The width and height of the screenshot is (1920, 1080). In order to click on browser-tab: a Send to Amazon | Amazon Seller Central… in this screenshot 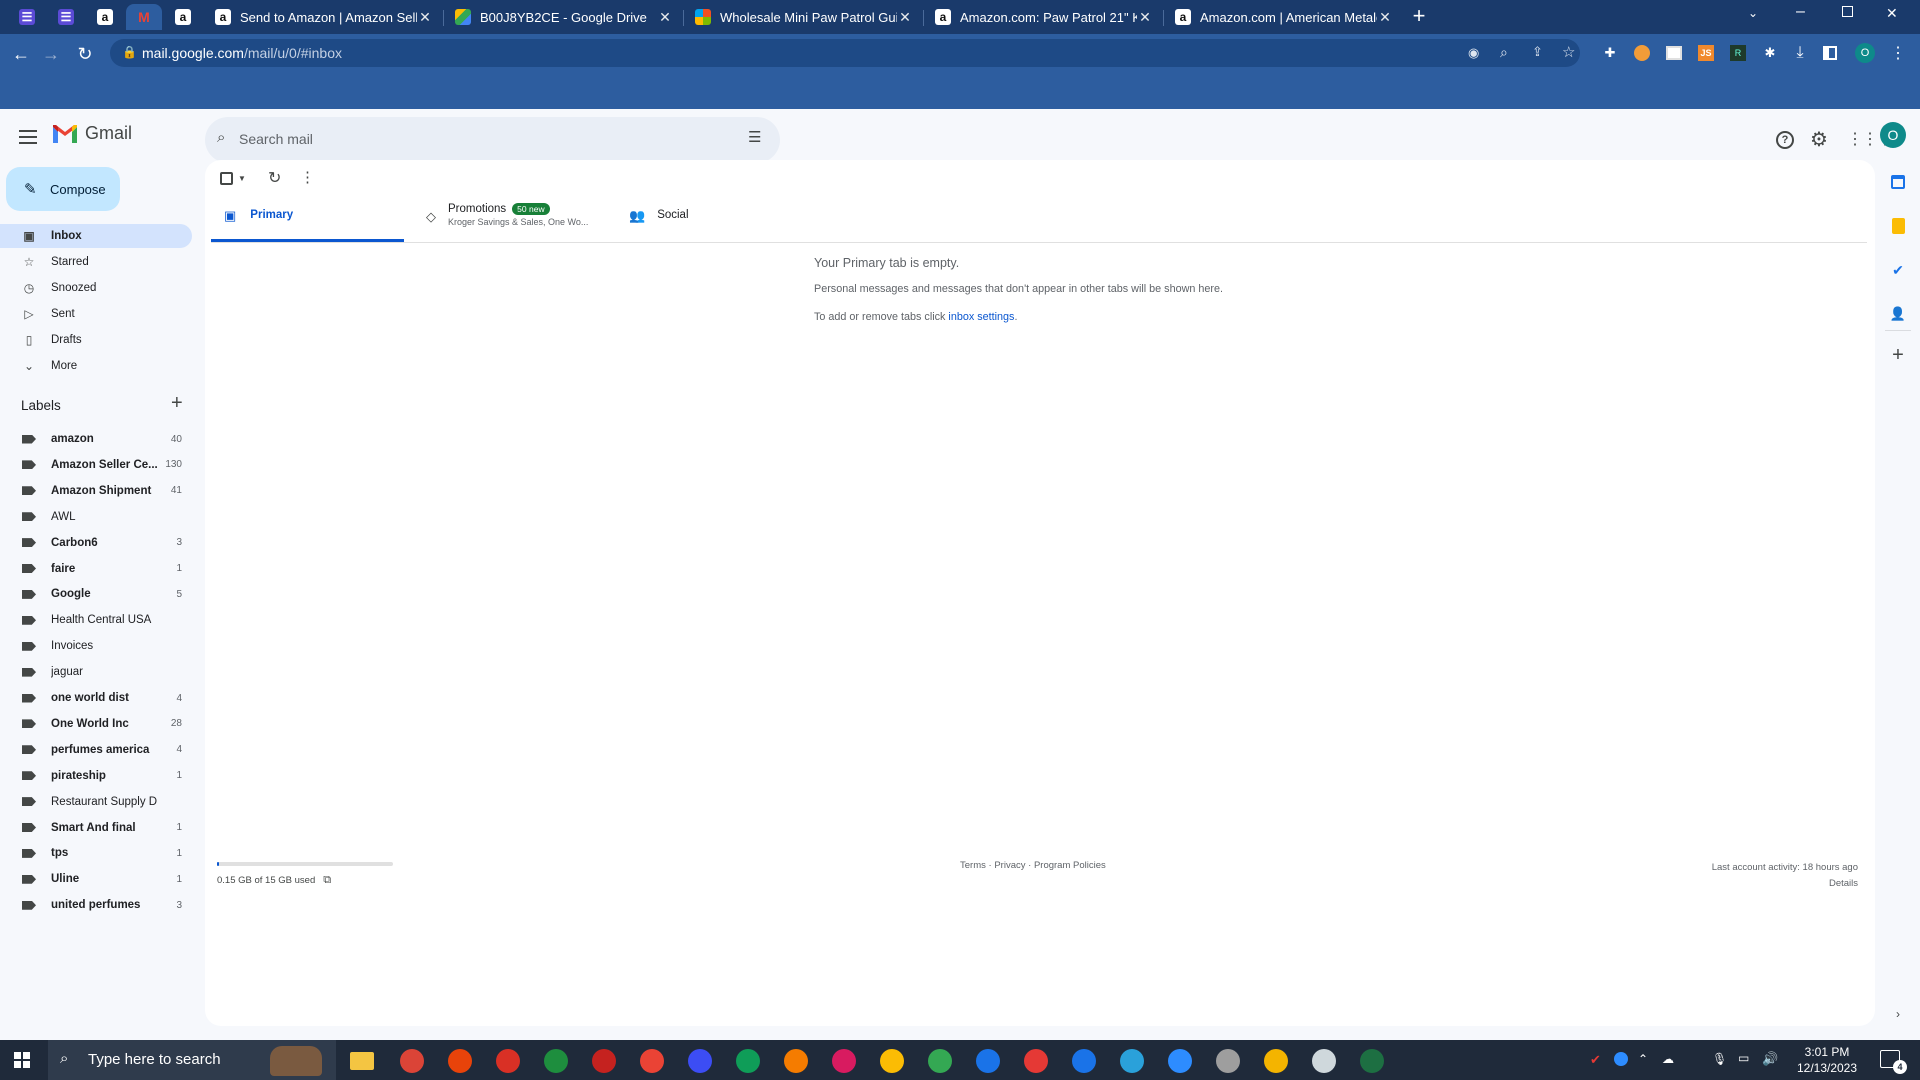, I will do `click(324, 17)`.